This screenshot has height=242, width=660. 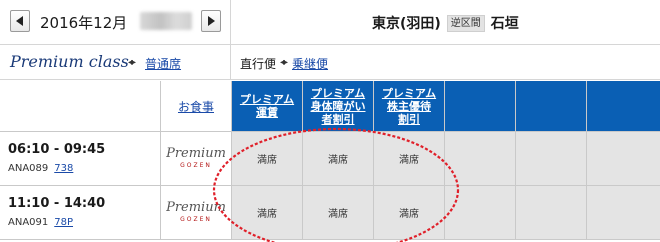 I want to click on flight-number: ANA091 78P, so click(x=40, y=222).